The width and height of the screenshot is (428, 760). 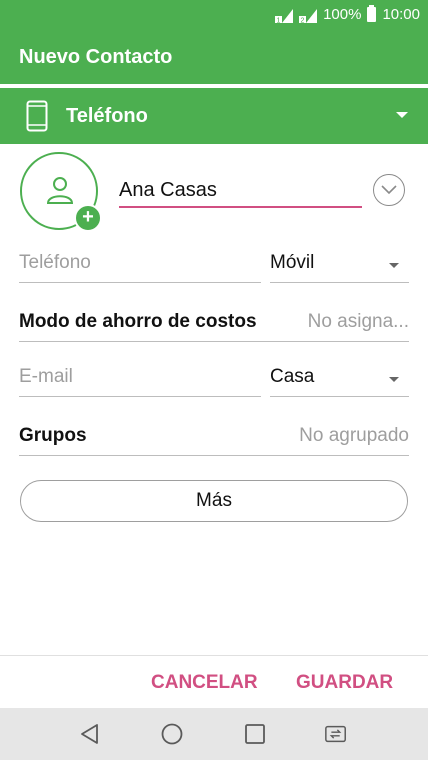 I want to click on status-icons: 1 2 100% 10:00, so click(x=347, y=14).